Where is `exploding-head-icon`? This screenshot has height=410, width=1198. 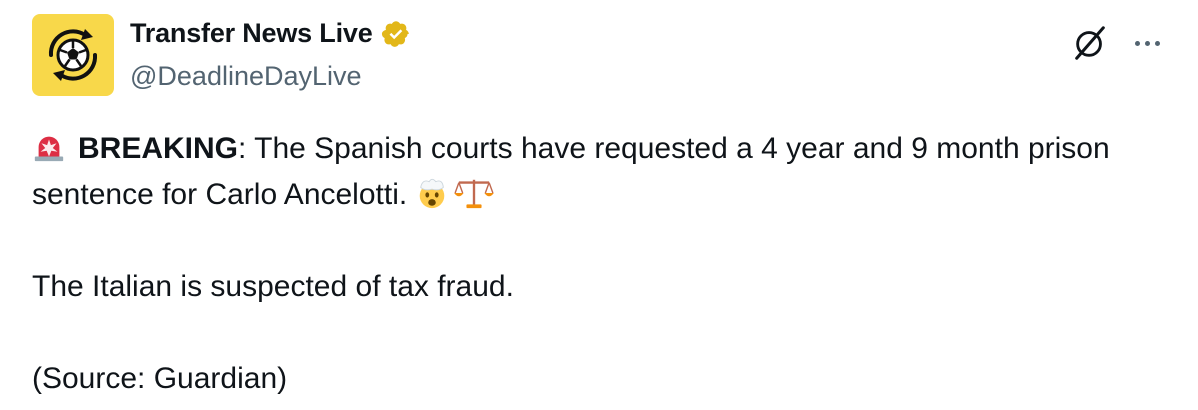
exploding-head-icon is located at coordinates (432, 193).